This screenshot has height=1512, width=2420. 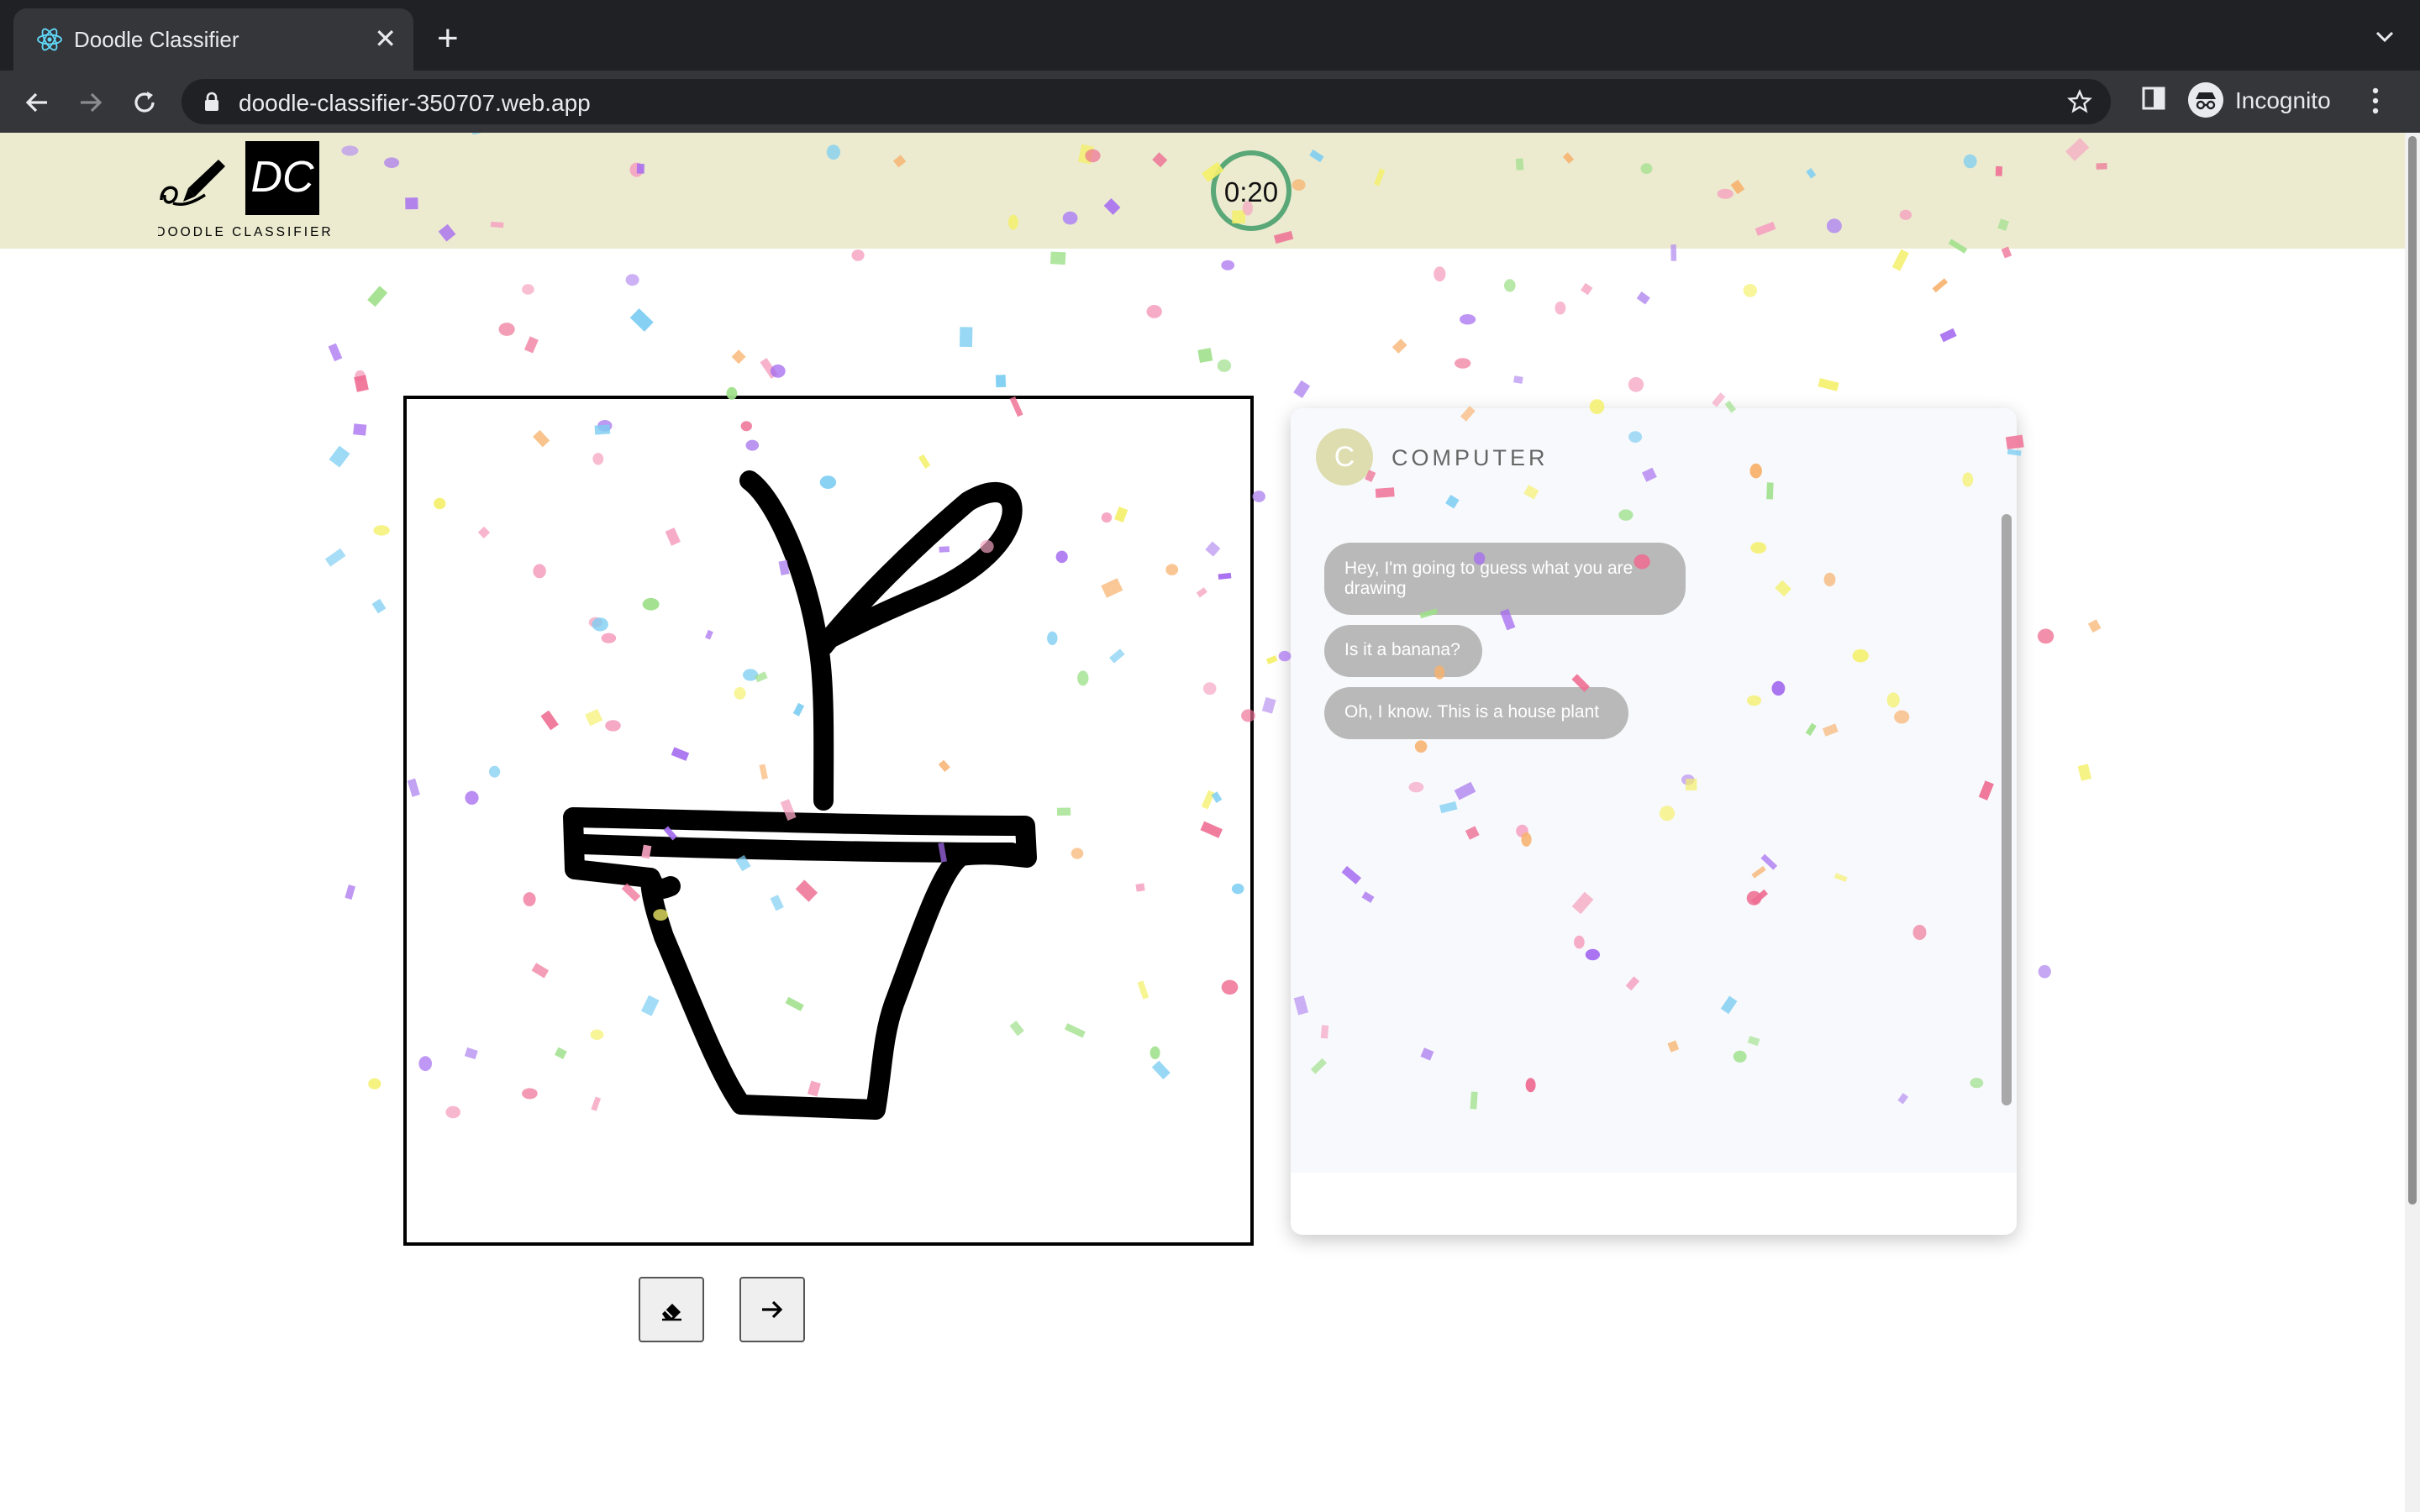 I want to click on reload-icon, so click(x=144, y=102).